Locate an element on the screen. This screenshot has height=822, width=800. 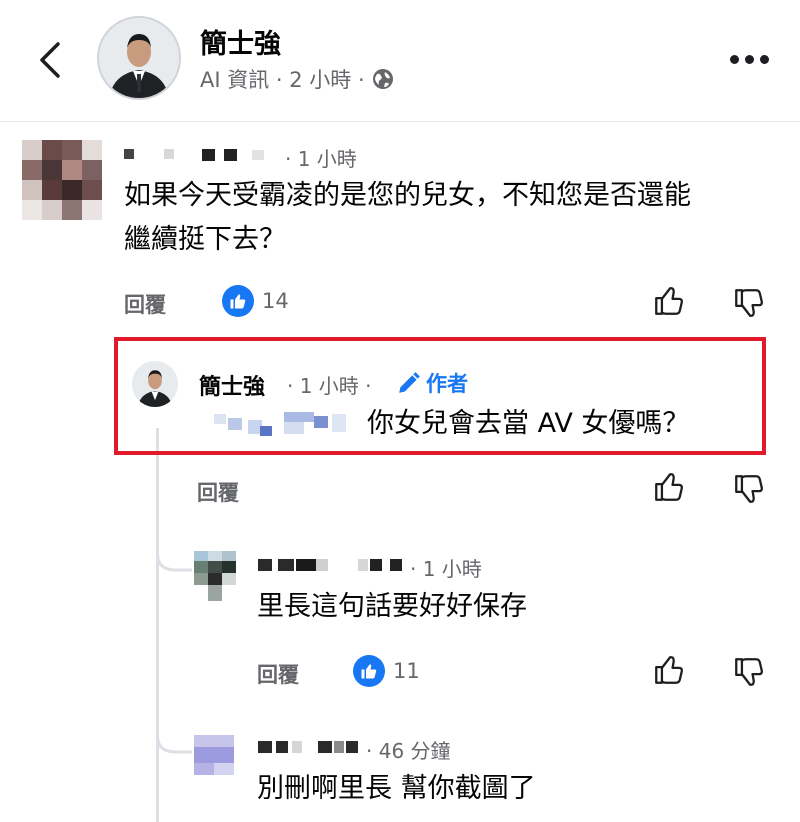
author-badge: 作者 is located at coordinates (432, 383).